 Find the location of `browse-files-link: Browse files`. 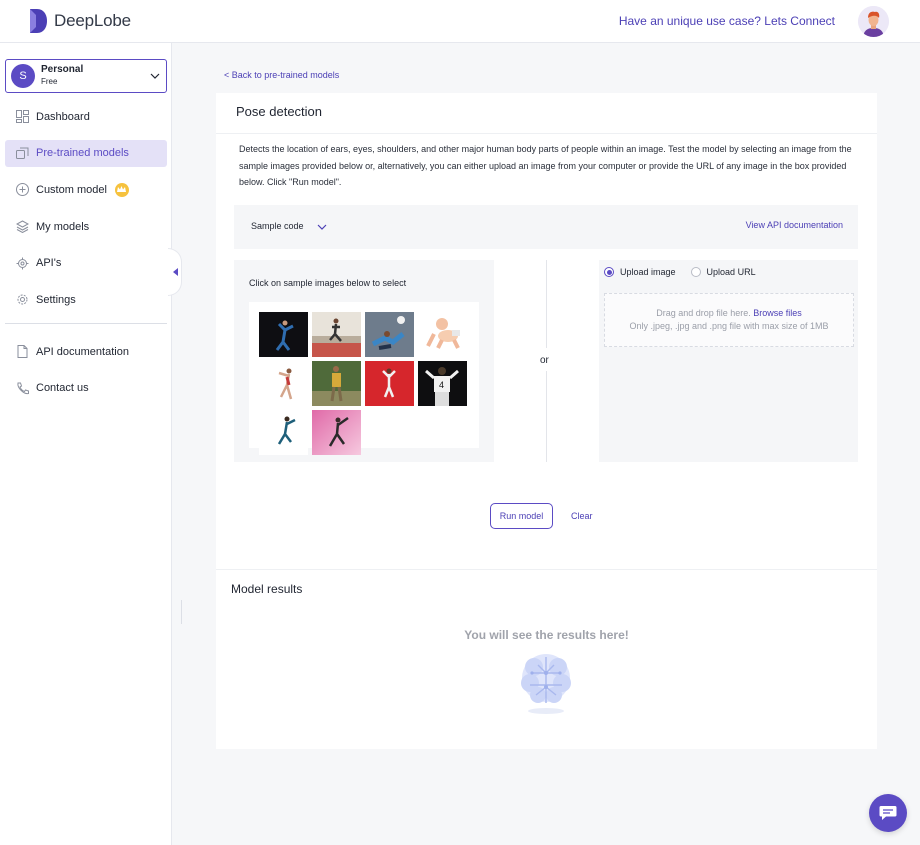

browse-files-link: Browse files is located at coordinates (777, 313).